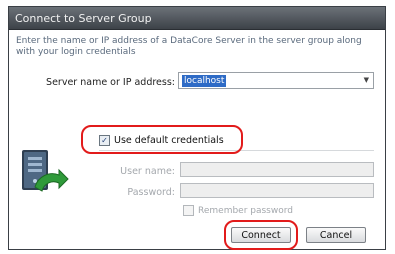 This screenshot has width=395, height=254. What do you see at coordinates (336, 235) in the screenshot?
I see `cancel-button: Cancel` at bounding box center [336, 235].